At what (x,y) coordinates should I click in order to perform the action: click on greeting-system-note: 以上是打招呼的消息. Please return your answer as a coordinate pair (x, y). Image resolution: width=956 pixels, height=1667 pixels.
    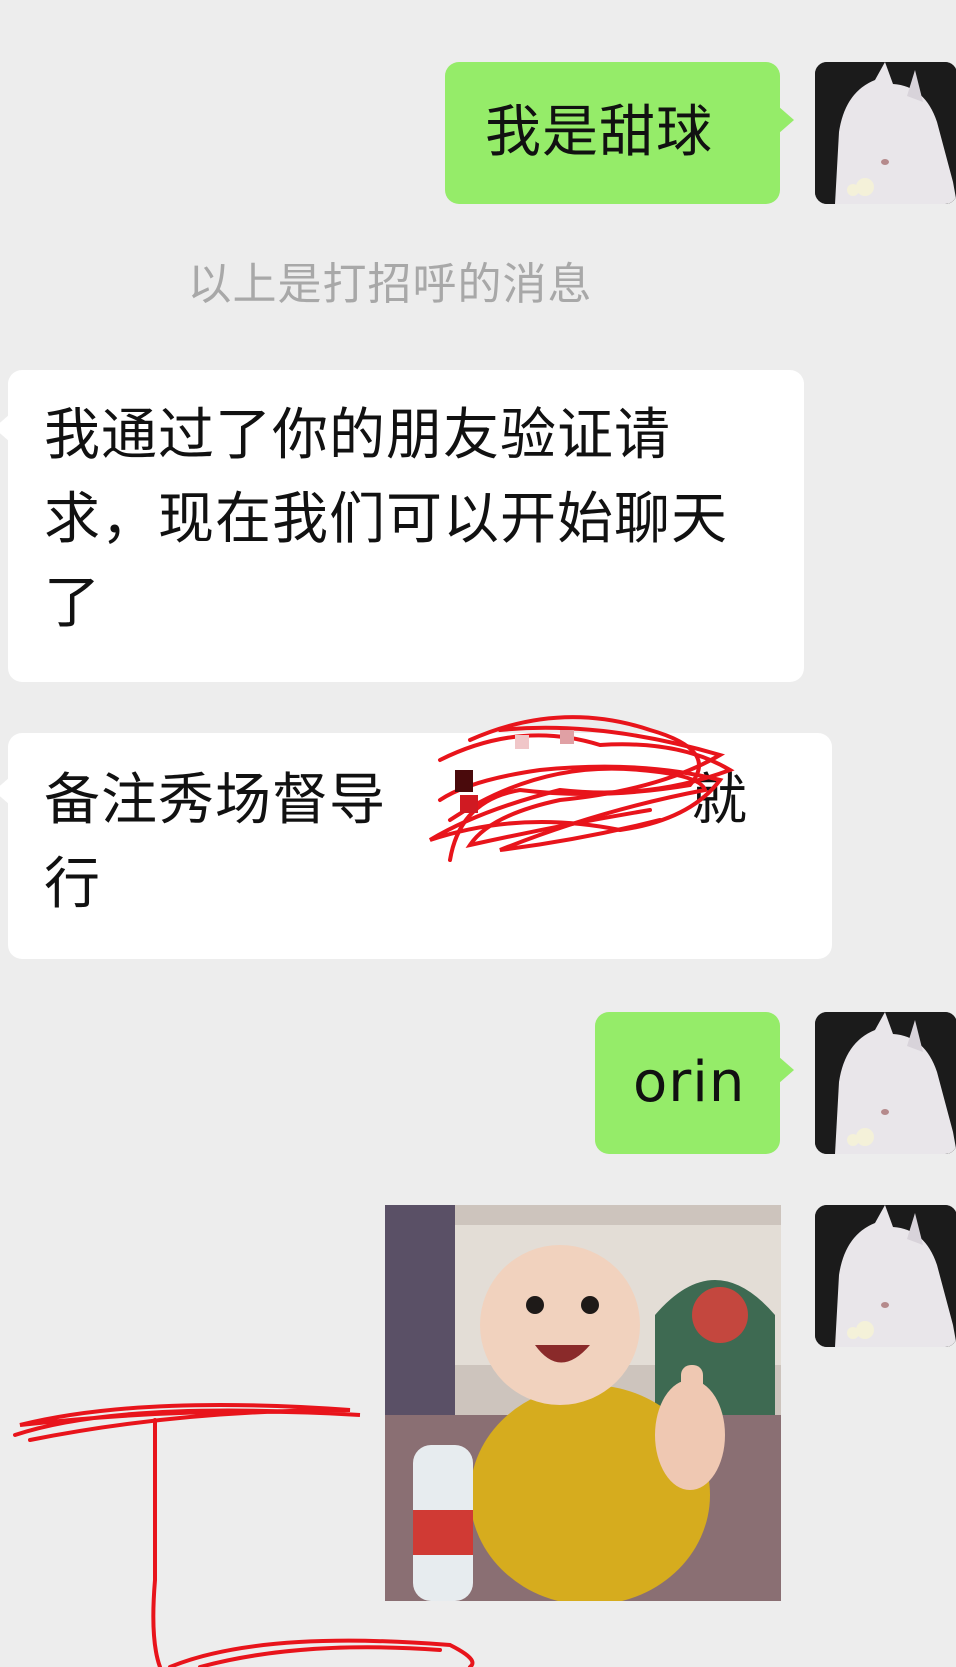
    Looking at the image, I should click on (390, 284).